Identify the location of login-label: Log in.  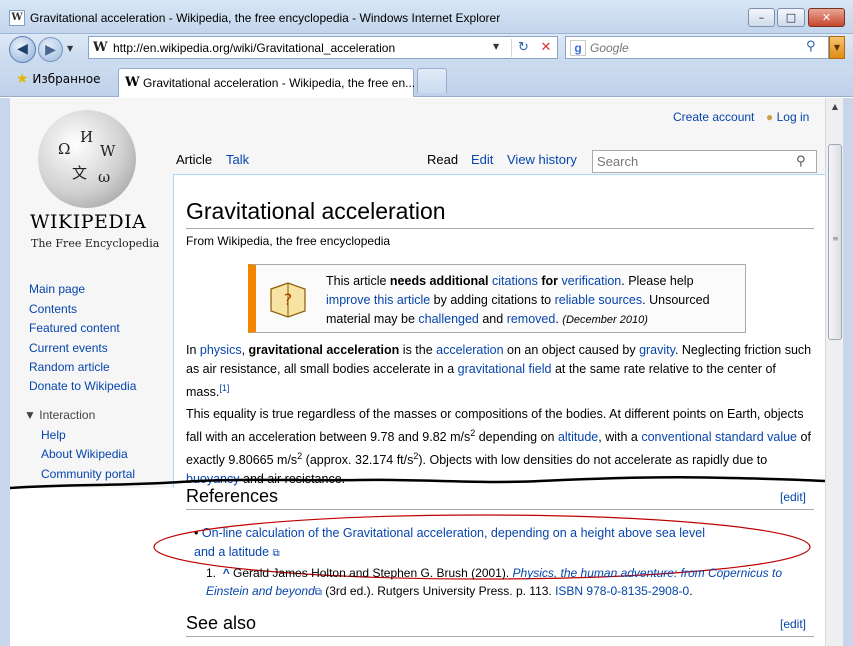
(793, 117).